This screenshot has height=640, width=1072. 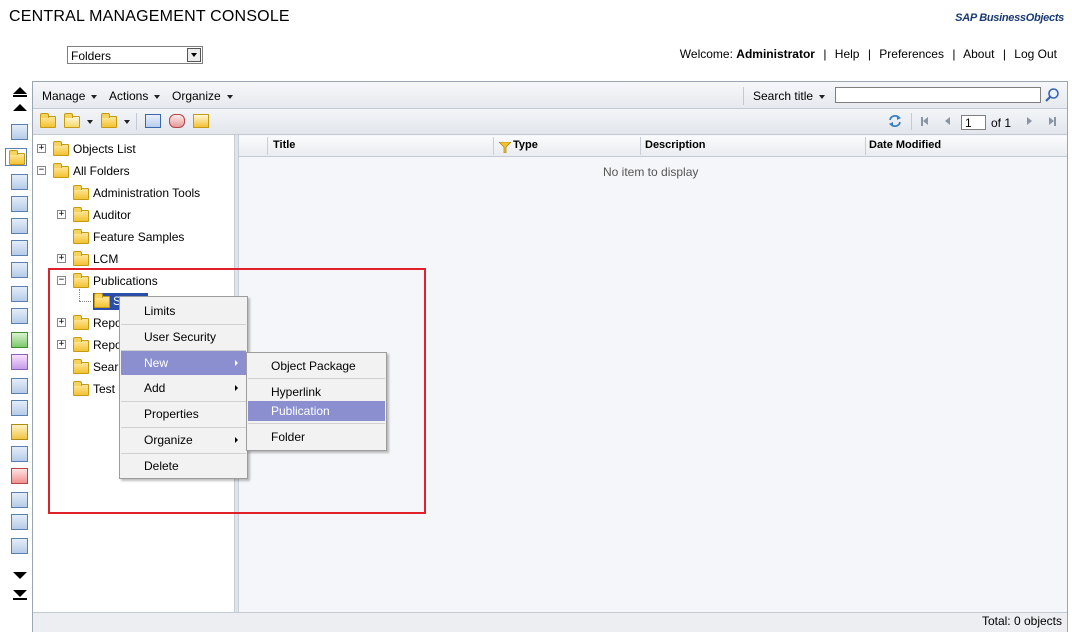 I want to click on column-date-modified: Date Modified, so click(x=905, y=145).